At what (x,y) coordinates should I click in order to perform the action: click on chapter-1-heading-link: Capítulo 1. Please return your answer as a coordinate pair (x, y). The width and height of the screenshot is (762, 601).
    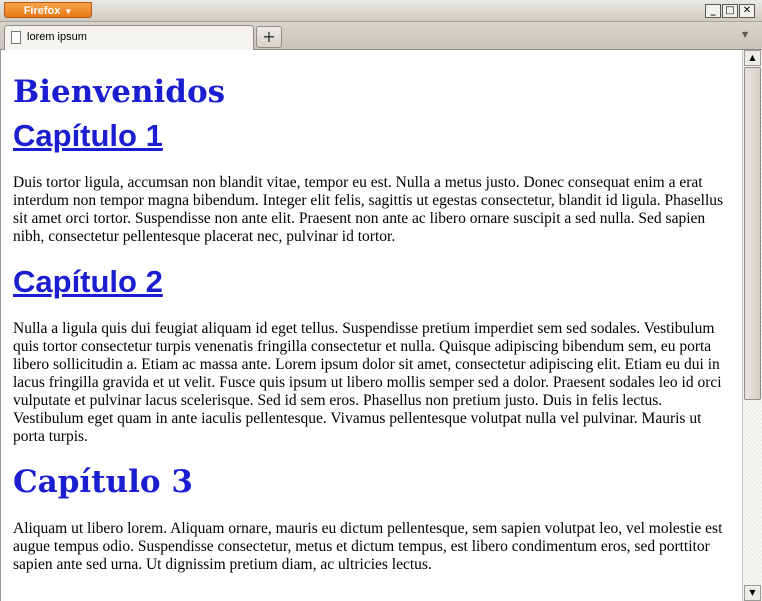
    Looking at the image, I should click on (371, 136).